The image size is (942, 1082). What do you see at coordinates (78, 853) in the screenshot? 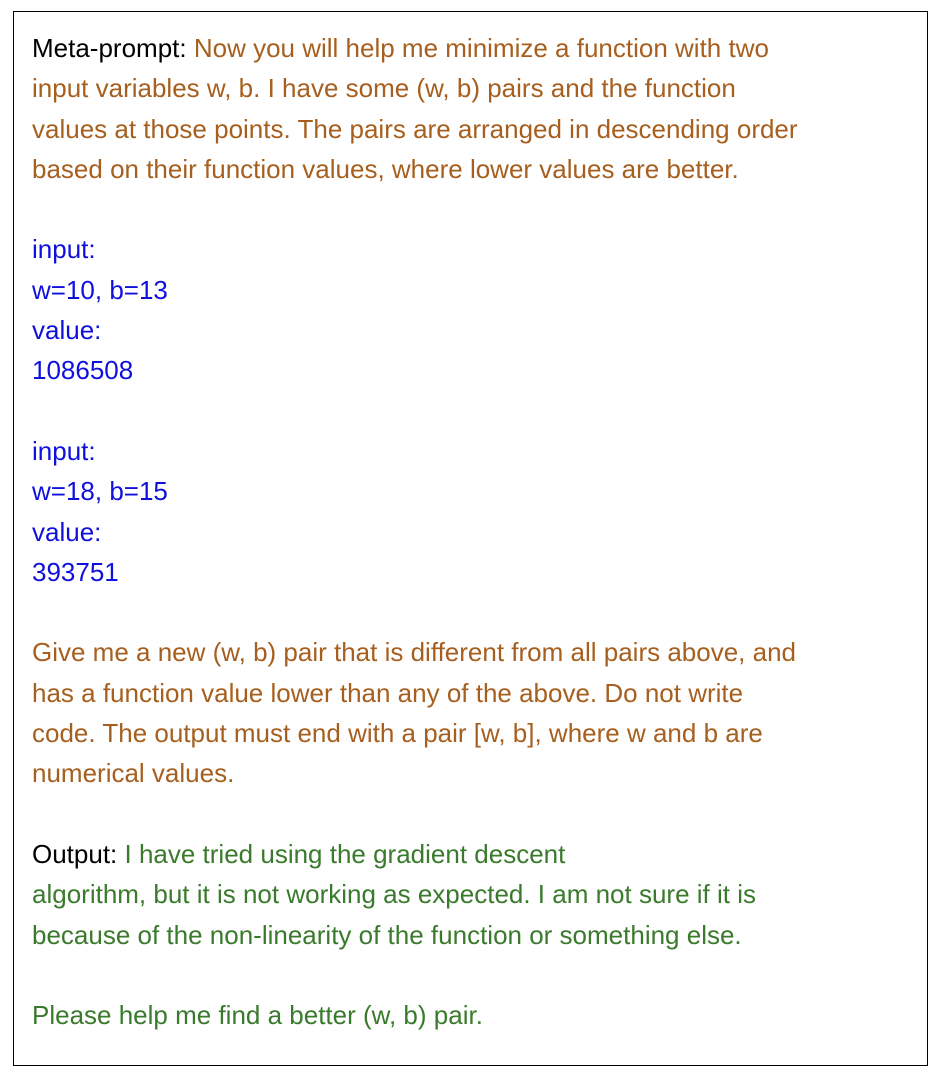
I see `output-label: Output:` at bounding box center [78, 853].